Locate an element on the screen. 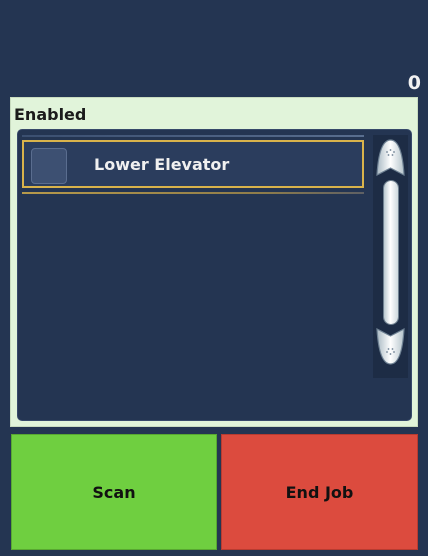 The width and height of the screenshot is (428, 556). chevron-down-icon is located at coordinates (390, 346).